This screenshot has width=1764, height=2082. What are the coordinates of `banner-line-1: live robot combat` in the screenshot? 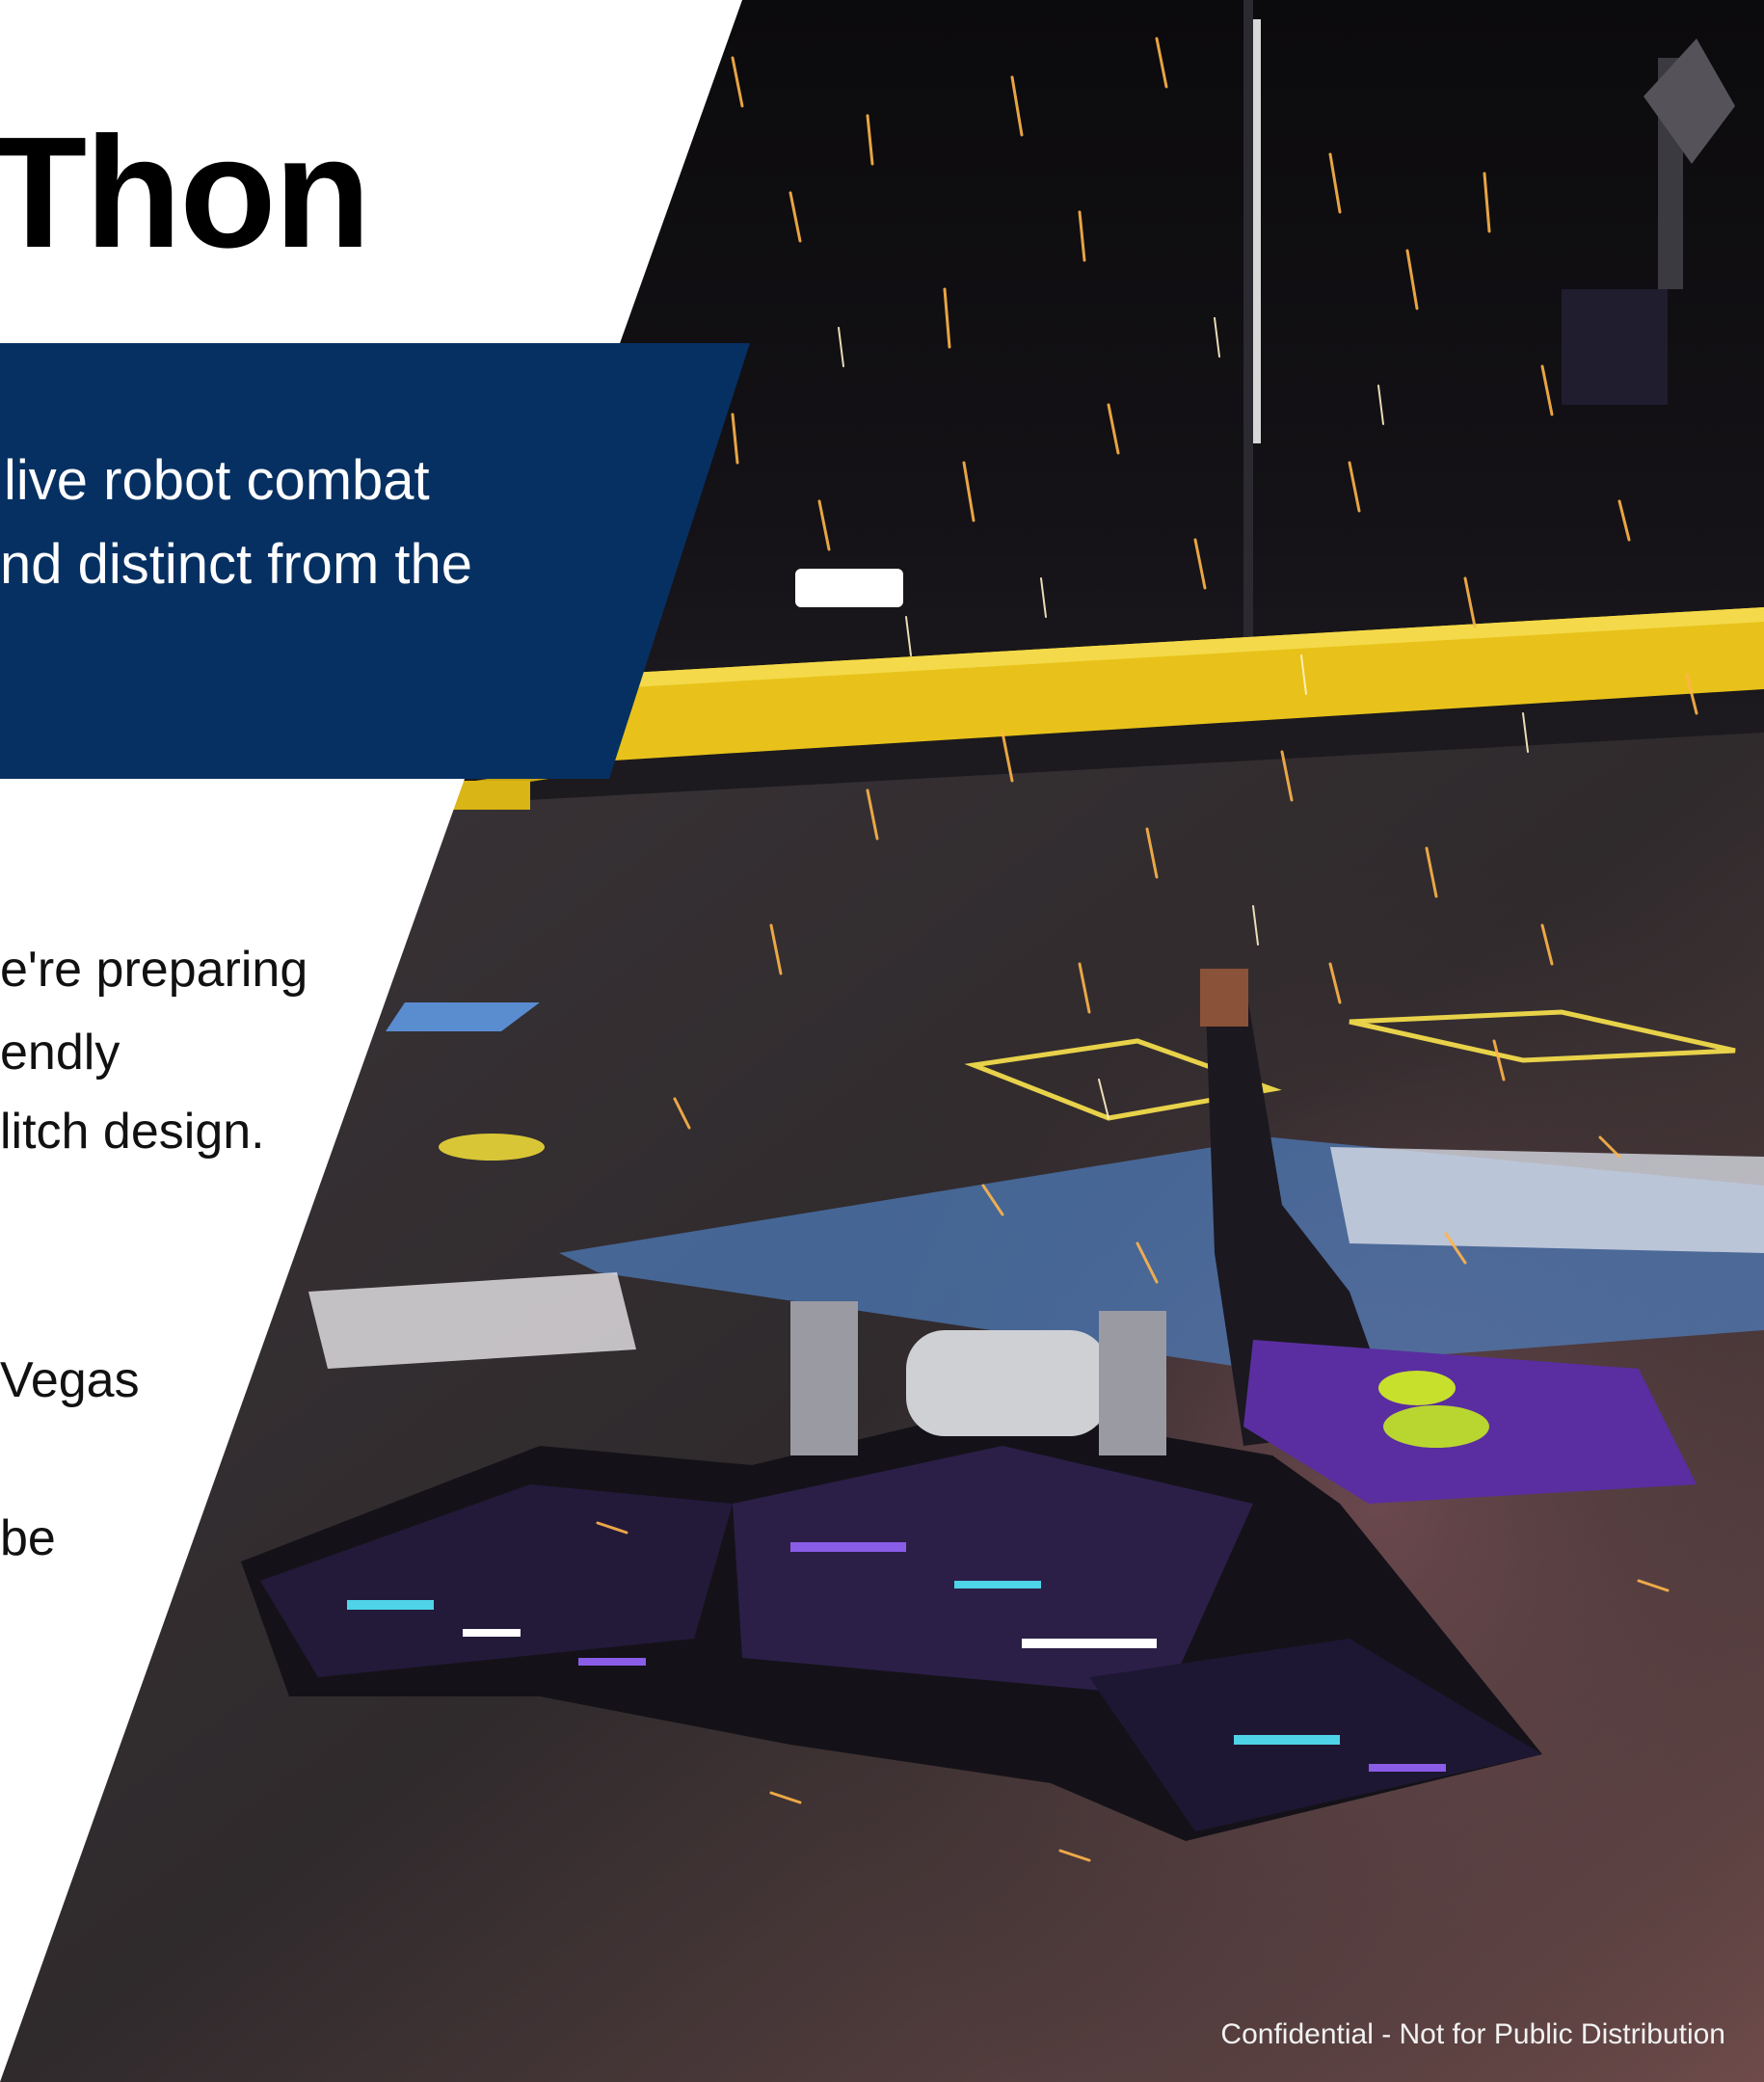 It's located at (217, 480).